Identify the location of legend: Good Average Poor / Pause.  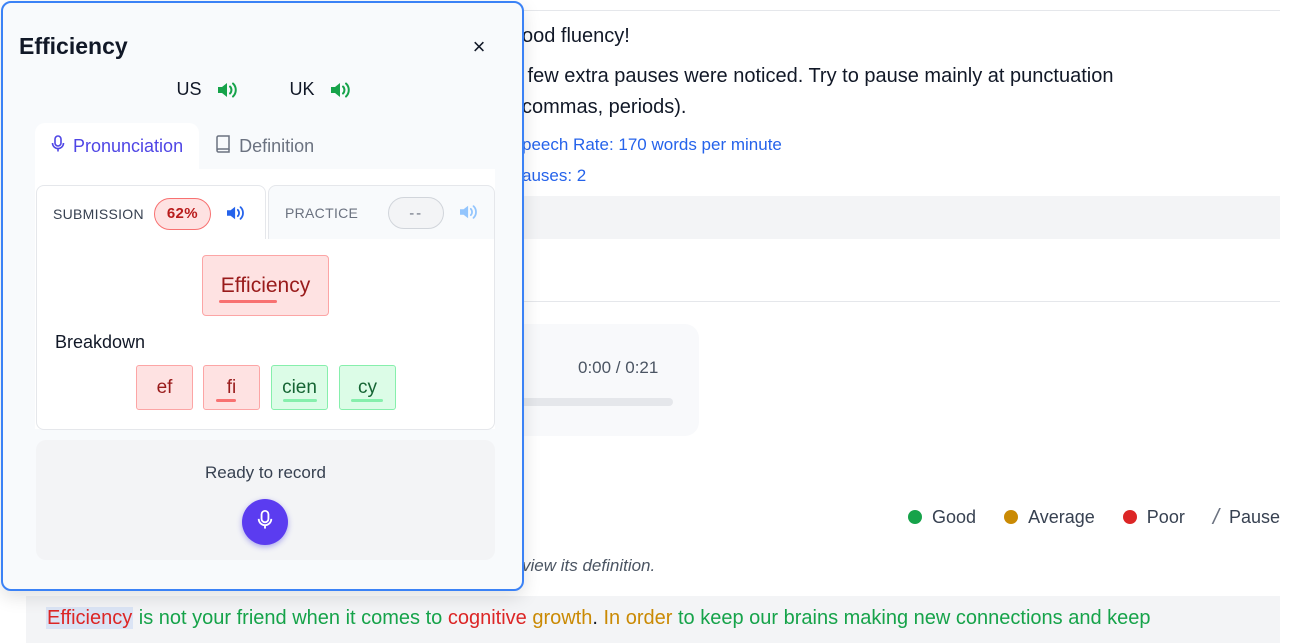
(1094, 517).